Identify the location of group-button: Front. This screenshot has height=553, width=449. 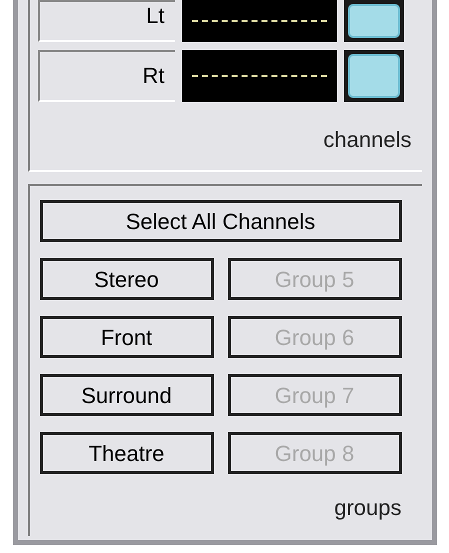
(127, 337).